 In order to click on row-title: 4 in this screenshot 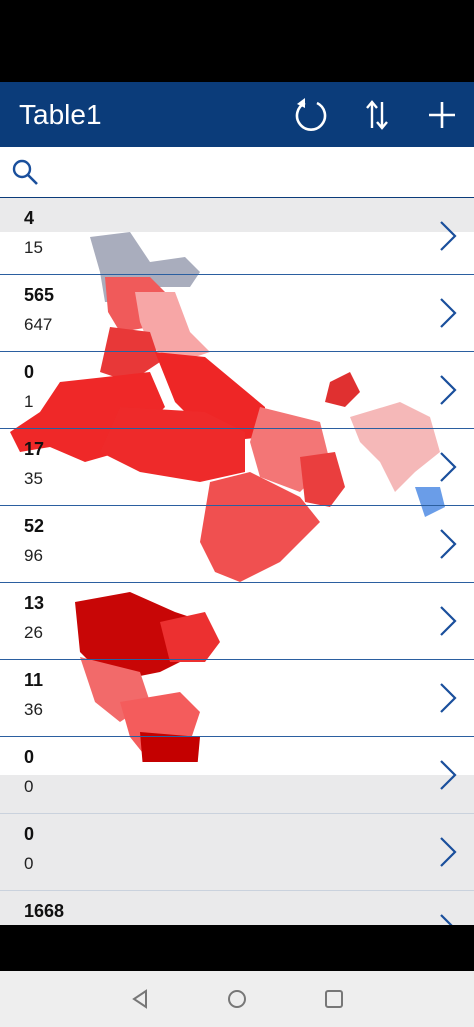, I will do `click(29, 218)`.